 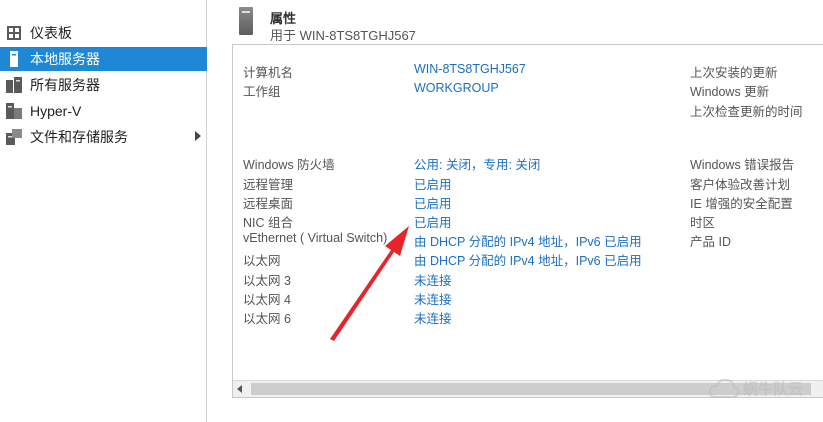 I want to click on chevron-right-icon, so click(x=198, y=136).